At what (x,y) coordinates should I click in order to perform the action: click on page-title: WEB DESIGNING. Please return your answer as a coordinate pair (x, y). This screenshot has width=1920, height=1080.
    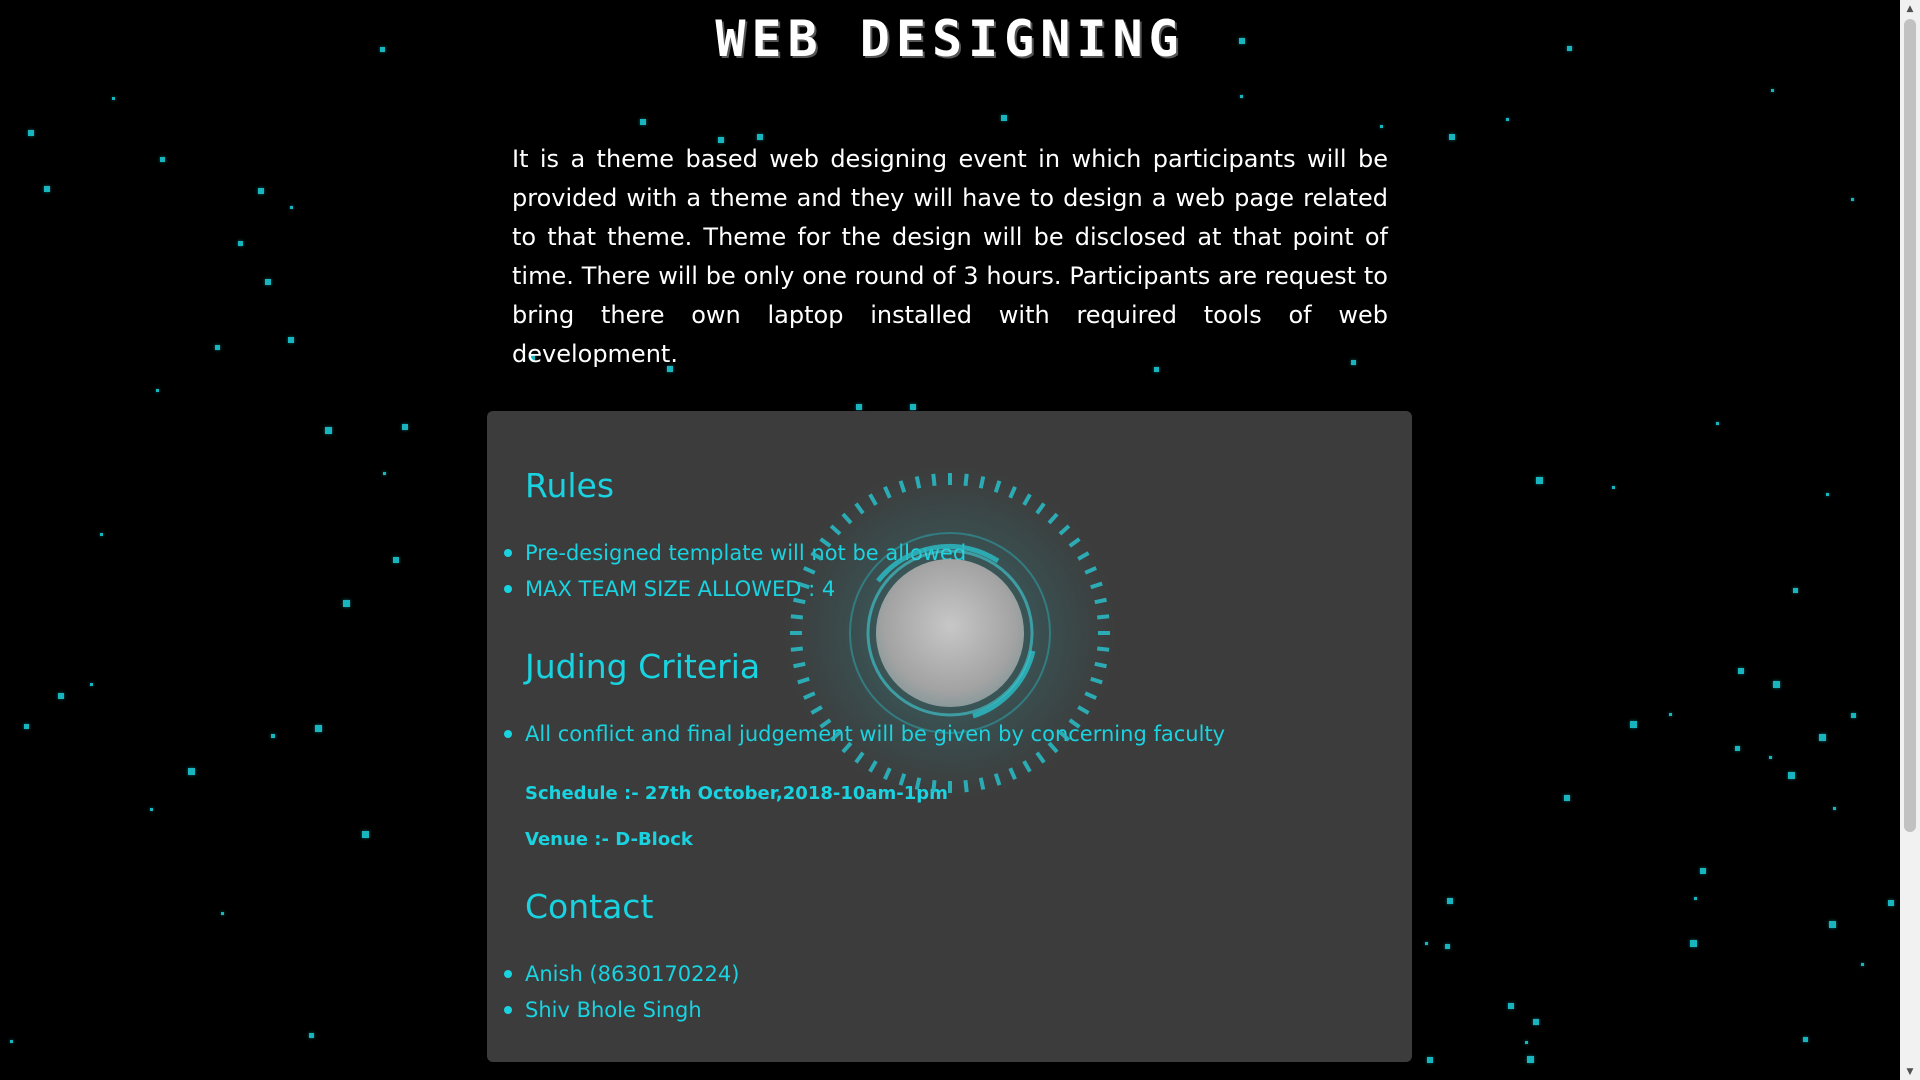
    Looking at the image, I should click on (950, 39).